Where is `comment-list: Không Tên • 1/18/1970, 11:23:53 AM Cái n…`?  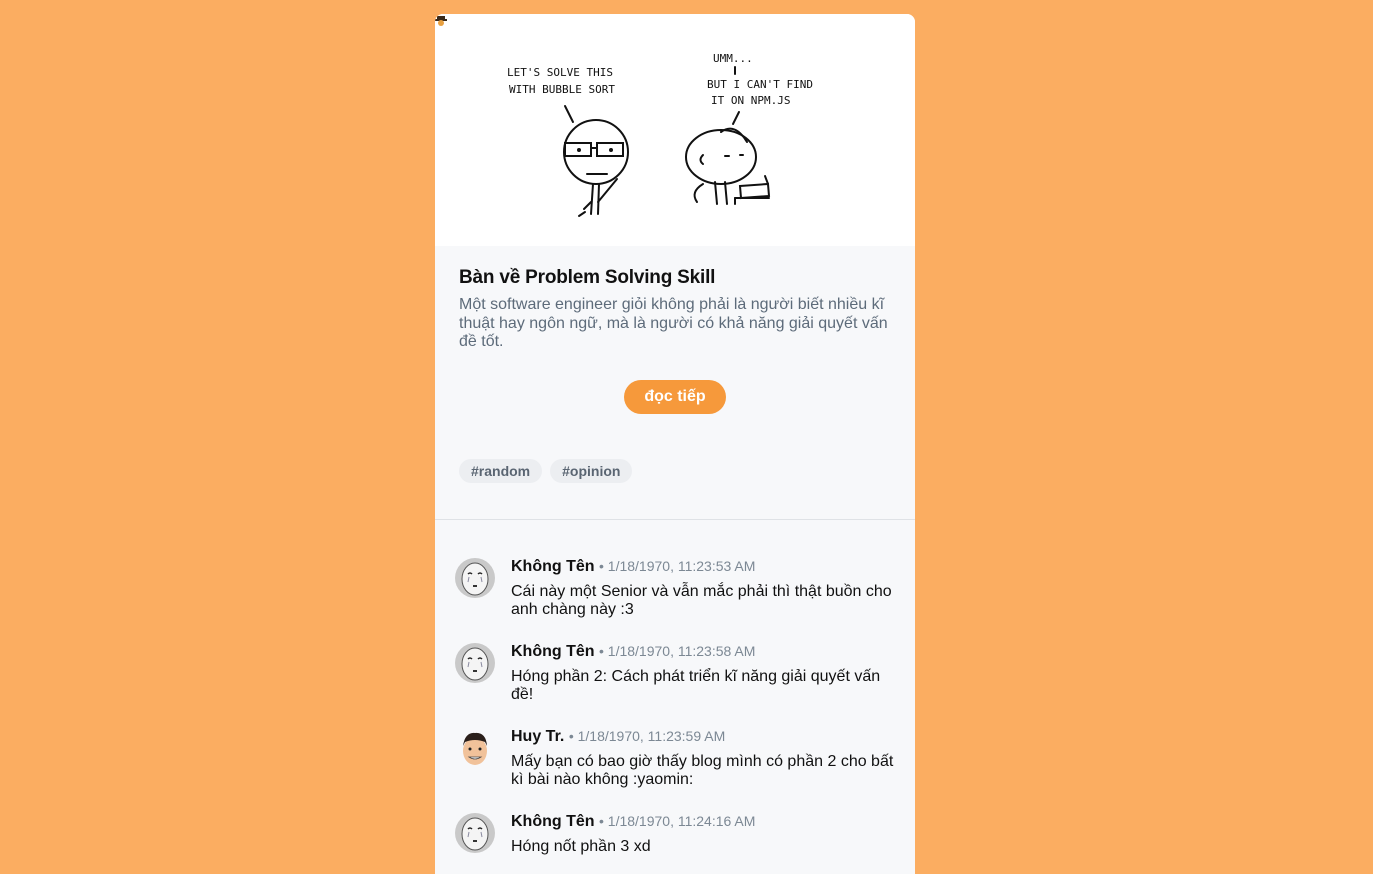 comment-list: Không Tên • 1/18/1970, 11:23:53 AM Cái n… is located at coordinates (675, 688).